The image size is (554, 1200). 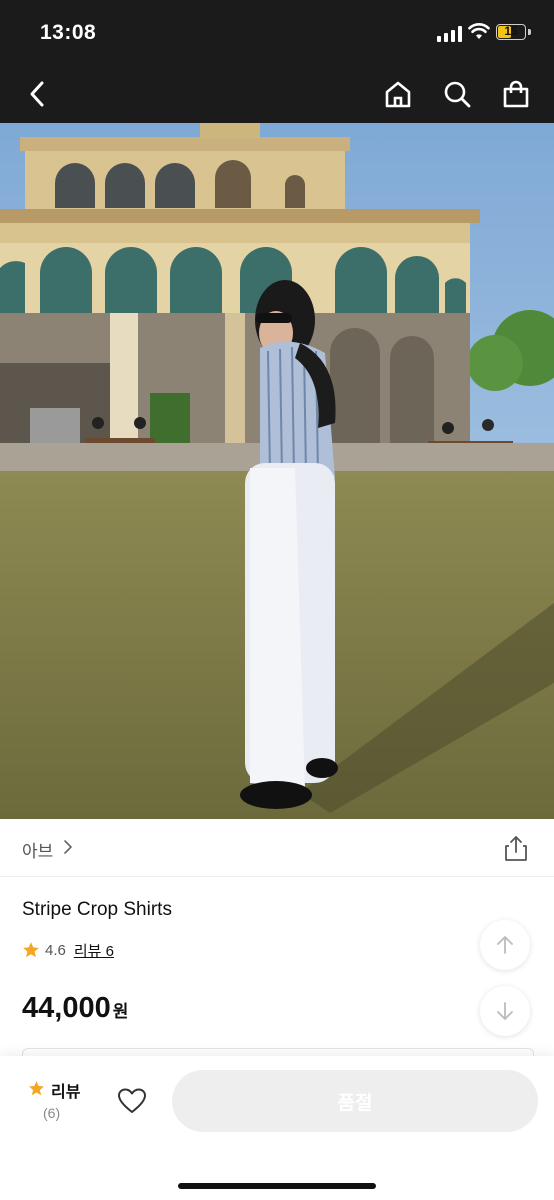 I want to click on battery-level: 15, so click(x=511, y=31).